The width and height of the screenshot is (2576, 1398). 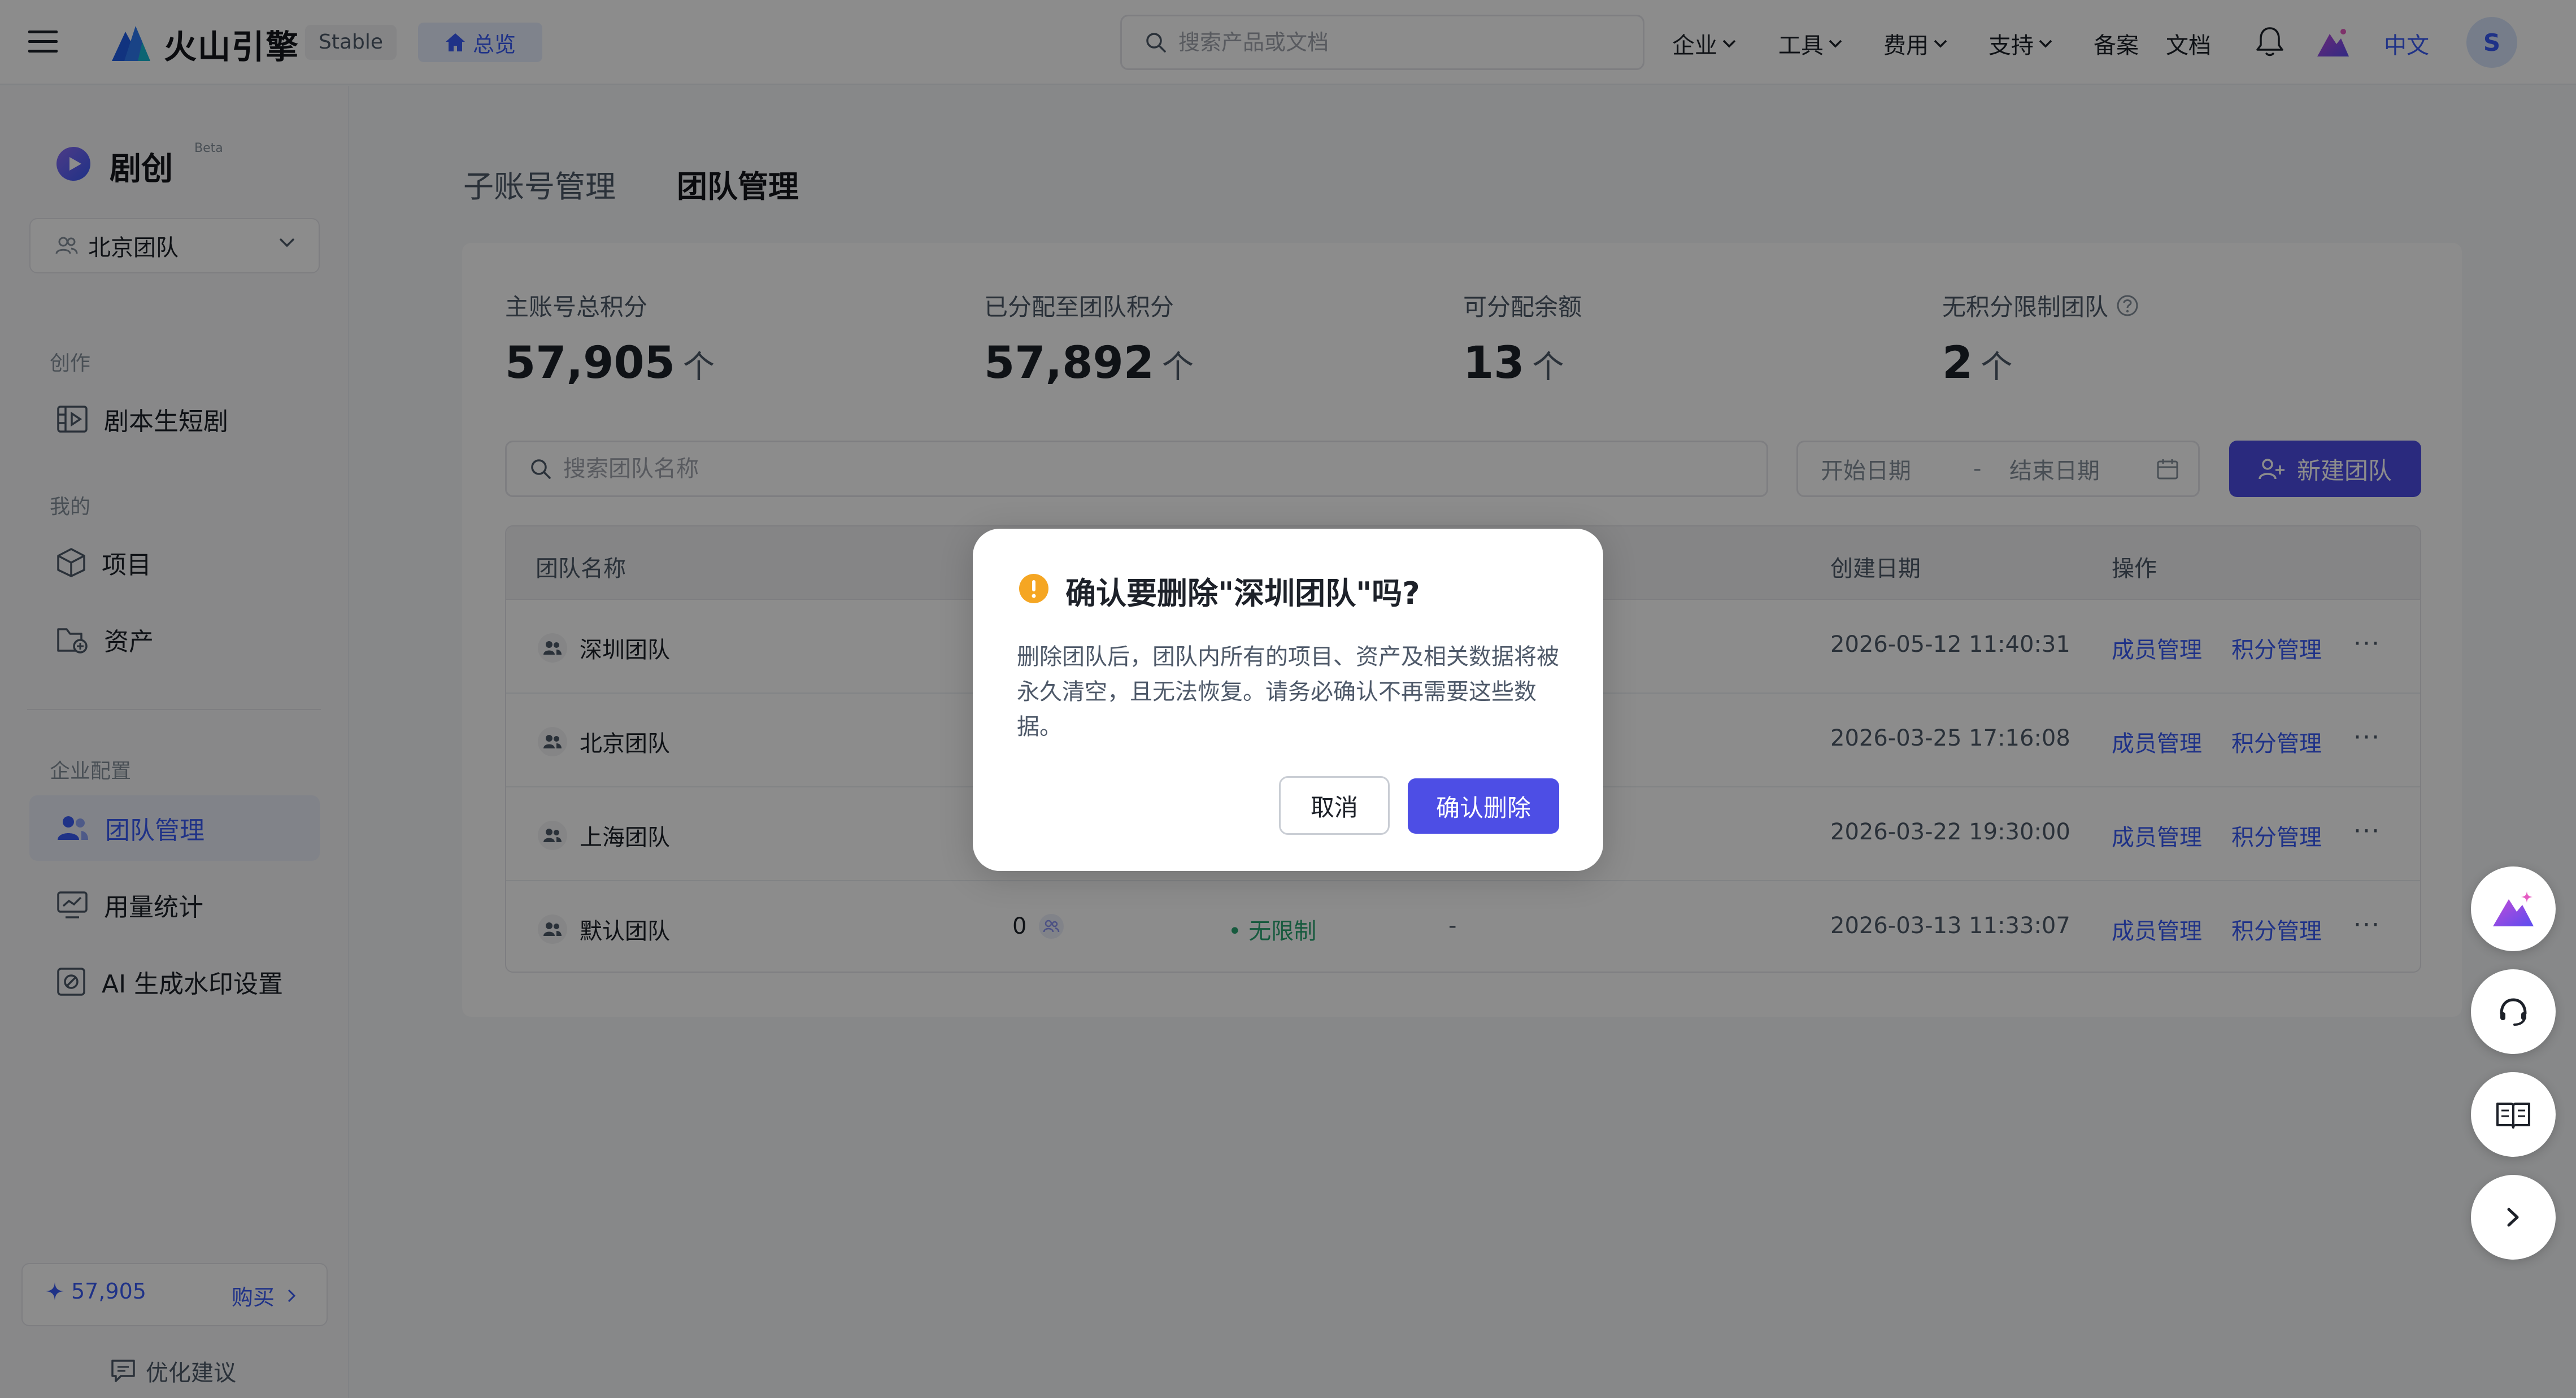 I want to click on ai-assistant-button, so click(x=2513, y=908).